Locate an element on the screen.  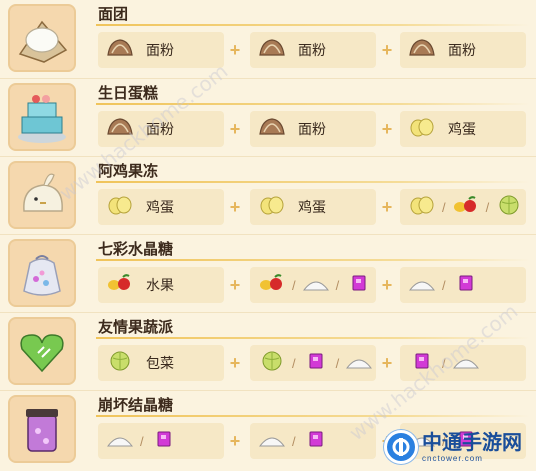
recipe-title: 七彩水晶糖 is located at coordinates (136, 249).